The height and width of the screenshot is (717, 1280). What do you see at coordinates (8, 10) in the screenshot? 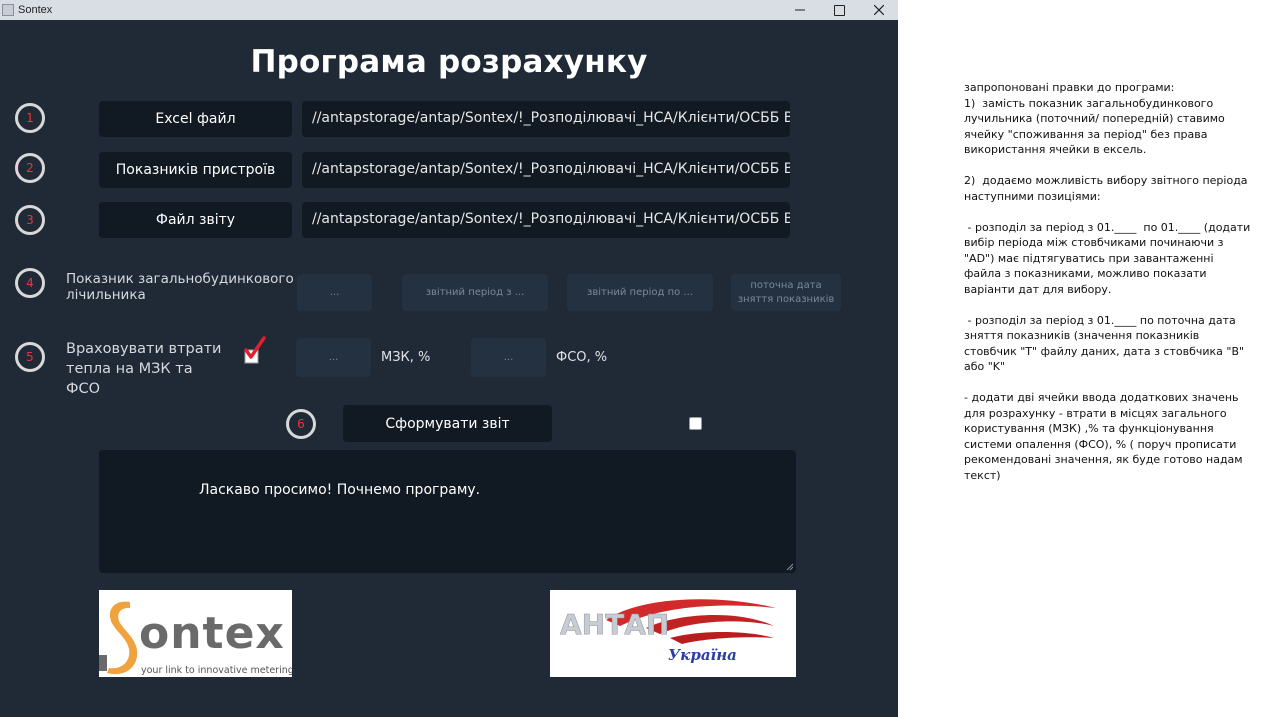
I see `app-icon` at bounding box center [8, 10].